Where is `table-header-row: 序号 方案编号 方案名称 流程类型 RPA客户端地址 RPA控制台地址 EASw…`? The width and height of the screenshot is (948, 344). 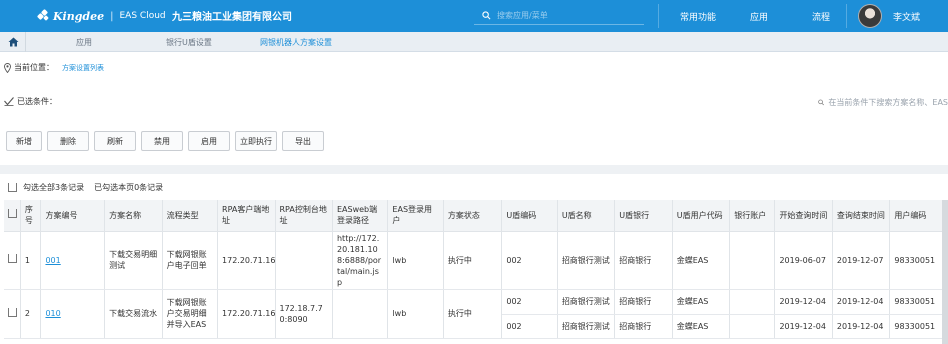 table-header-row: 序号 方案编号 方案名称 流程类型 RPA客户端地址 RPA控制台地址 EASw… is located at coordinates (476, 216).